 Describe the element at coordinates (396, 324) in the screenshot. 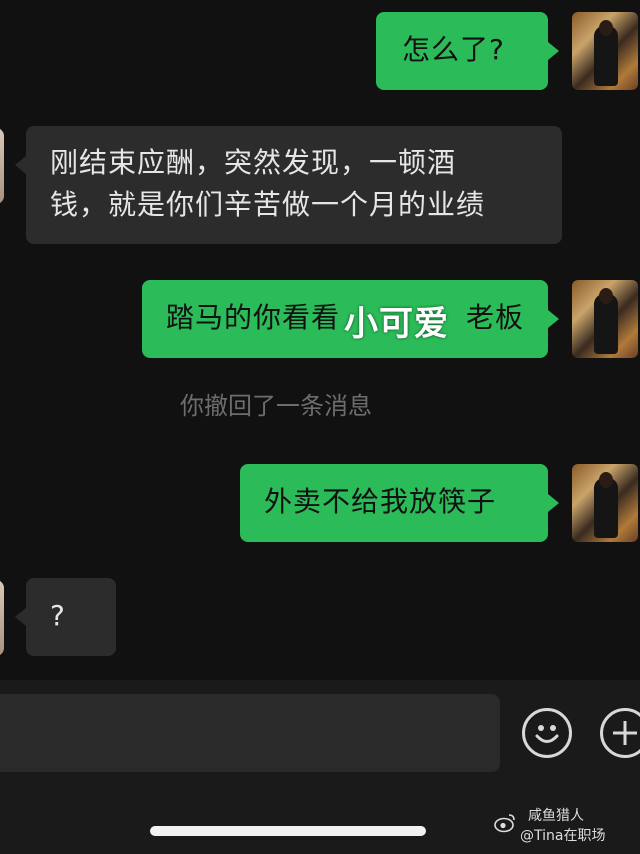

I see `overlay-caption: 小可爱` at that location.